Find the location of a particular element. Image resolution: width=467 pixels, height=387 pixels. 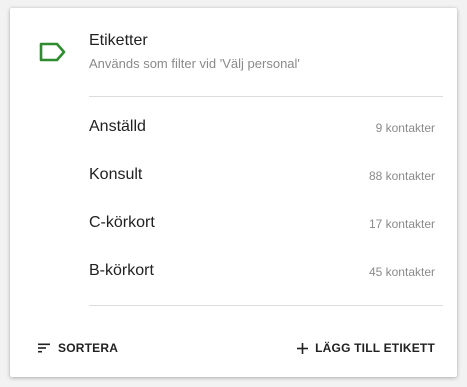

label-count: 17 kontakter is located at coordinates (401, 224).